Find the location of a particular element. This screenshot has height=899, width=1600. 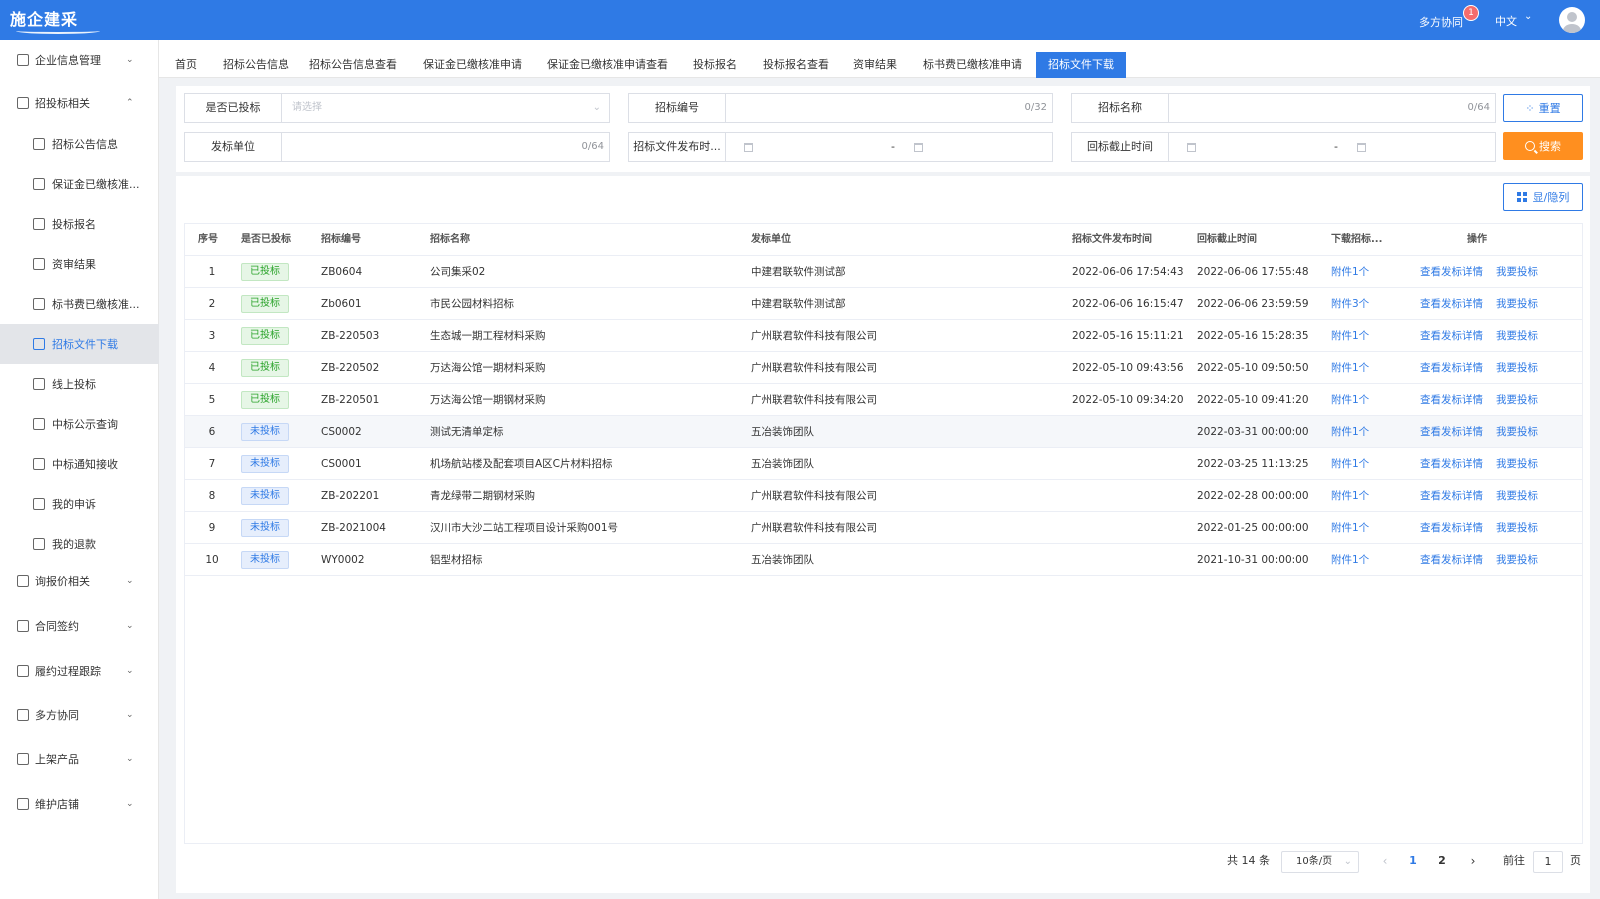

tab-9: 招标文件下载 is located at coordinates (1081, 65).